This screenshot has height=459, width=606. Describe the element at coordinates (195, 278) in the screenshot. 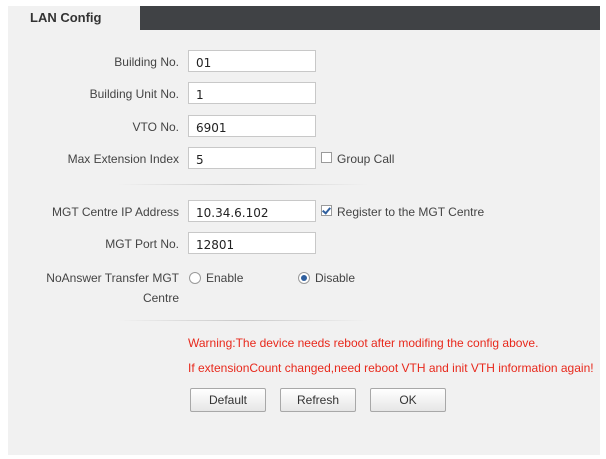

I see `enable-radio` at that location.